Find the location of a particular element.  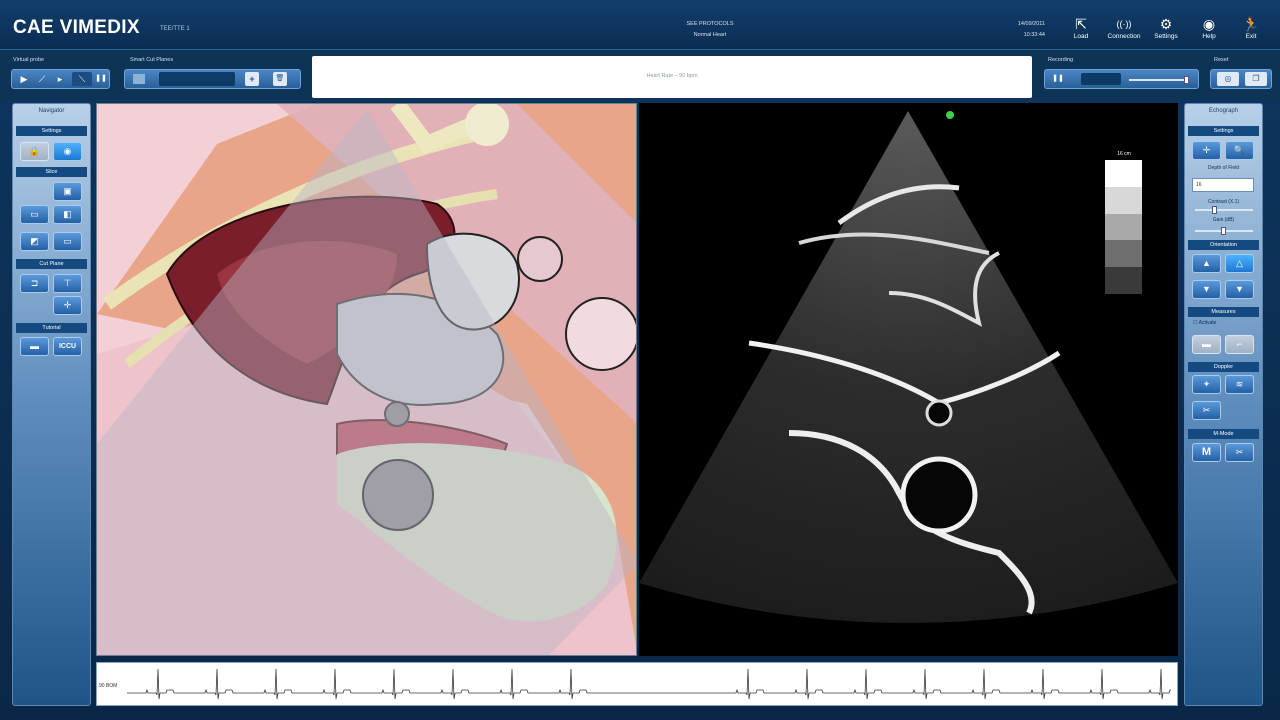

crosshair-icon: ✛ is located at coordinates (1206, 150).